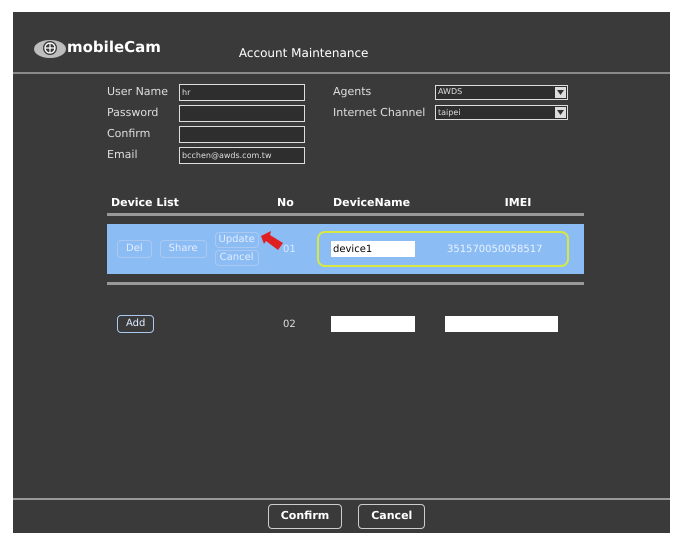  I want to click on row-number: 02, so click(289, 325).